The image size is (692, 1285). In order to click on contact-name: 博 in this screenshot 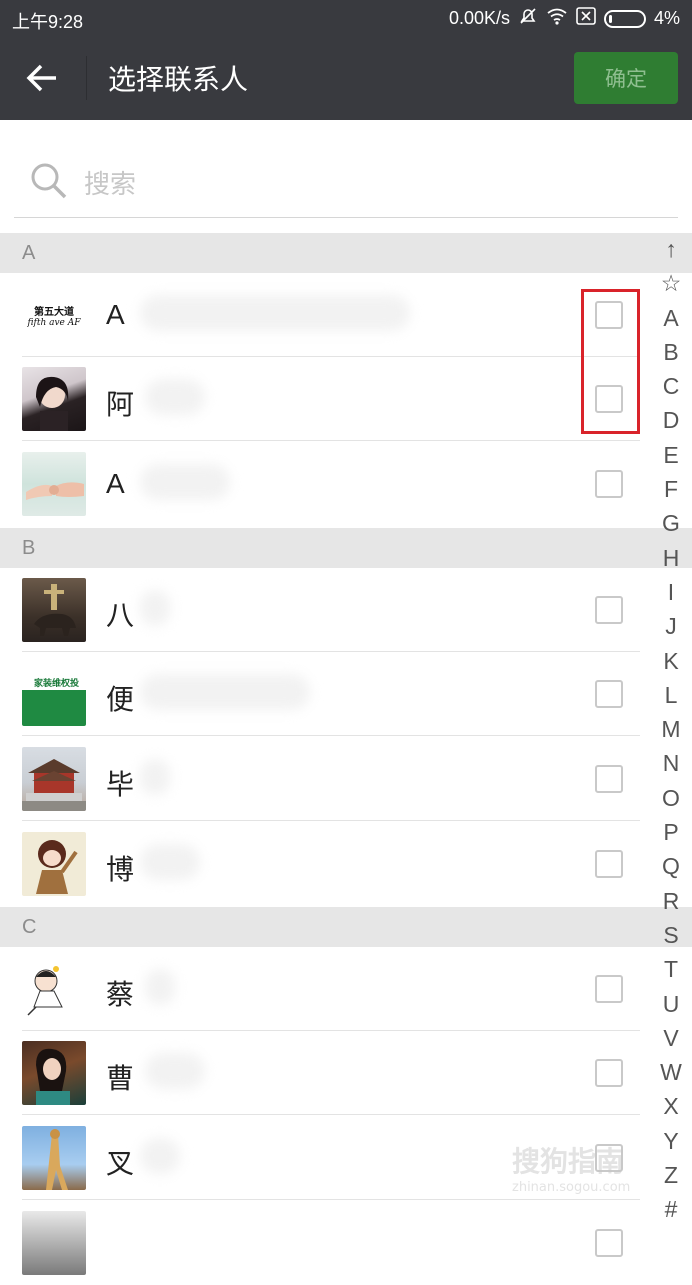, I will do `click(120, 869)`.